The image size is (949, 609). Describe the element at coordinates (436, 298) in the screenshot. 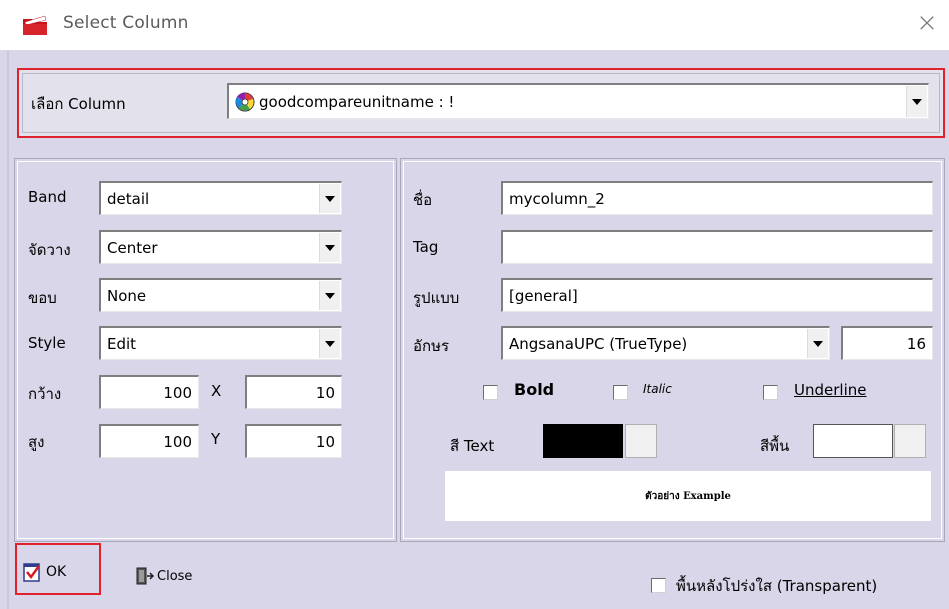

I see `format-label: รูปแบบ` at that location.